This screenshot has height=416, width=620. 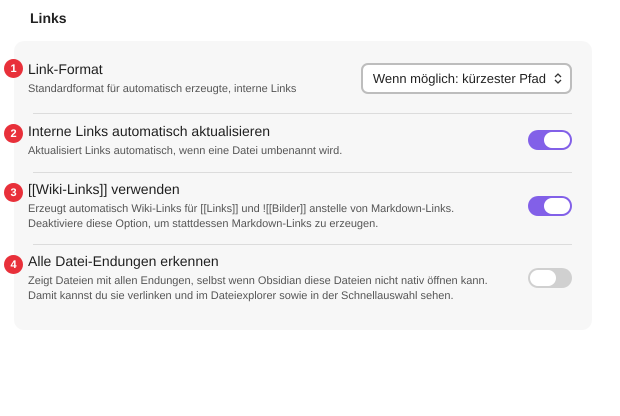 I want to click on step-badge: 2, so click(x=13, y=133).